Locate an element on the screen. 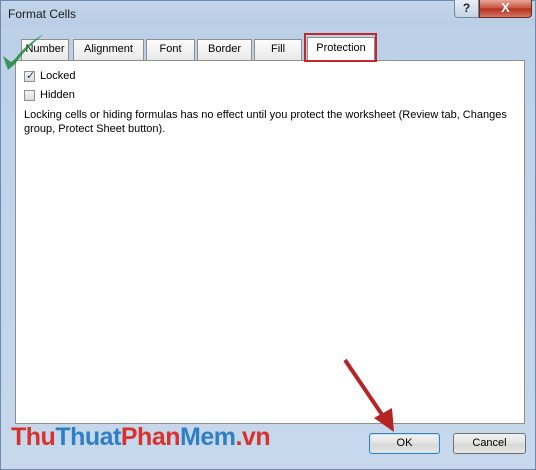  tab-font: Font is located at coordinates (170, 49).